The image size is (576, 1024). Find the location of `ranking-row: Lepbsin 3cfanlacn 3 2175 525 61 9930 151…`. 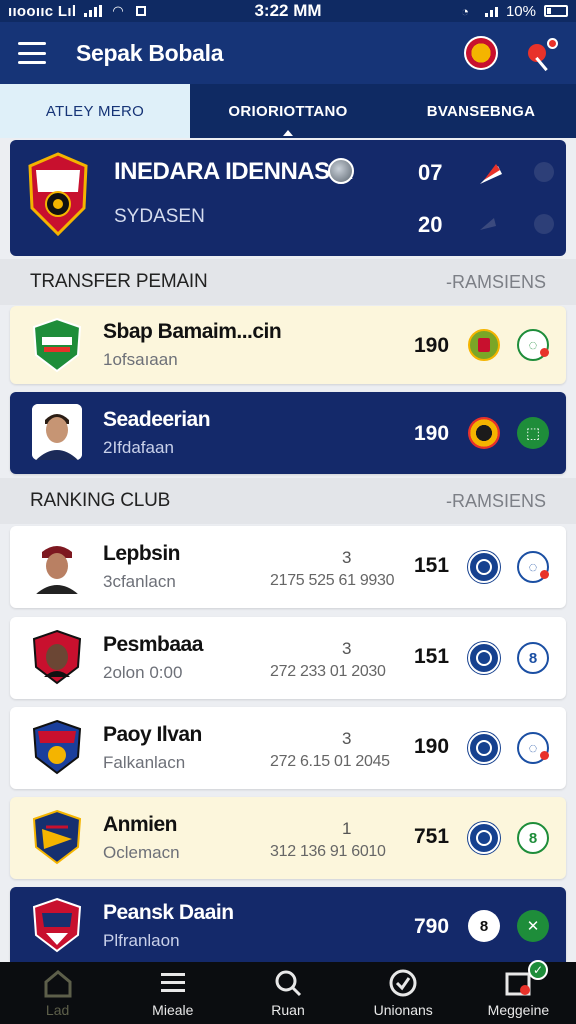

ranking-row: Lepbsin 3cfanlacn 3 2175 525 61 9930 151… is located at coordinates (288, 567).